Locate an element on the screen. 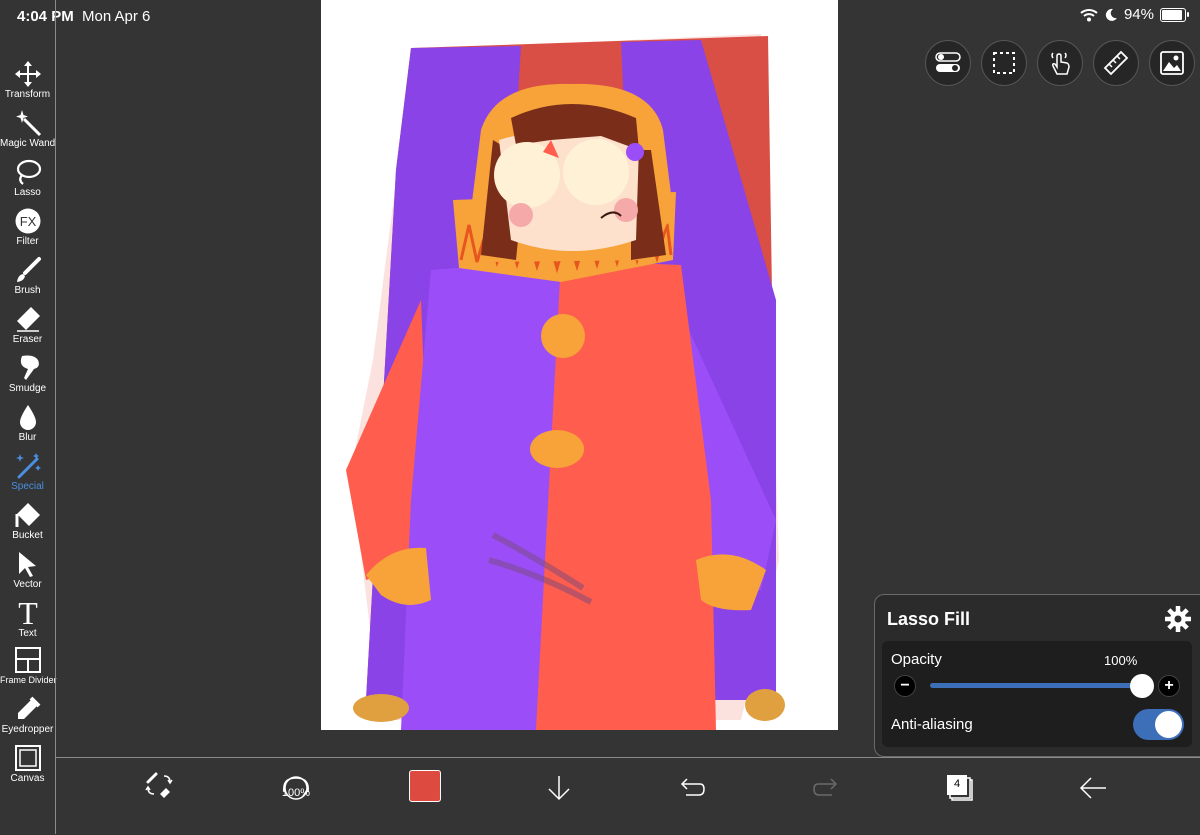  bucket-icon is located at coordinates (27, 515).